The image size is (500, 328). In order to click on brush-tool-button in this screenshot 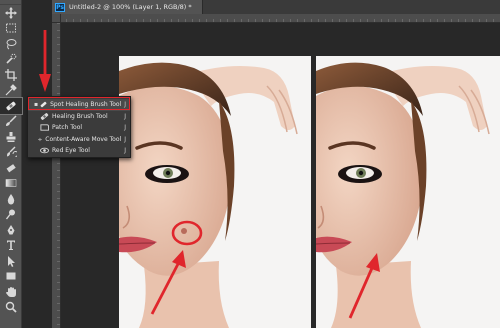, I will do `click(11, 122)`.